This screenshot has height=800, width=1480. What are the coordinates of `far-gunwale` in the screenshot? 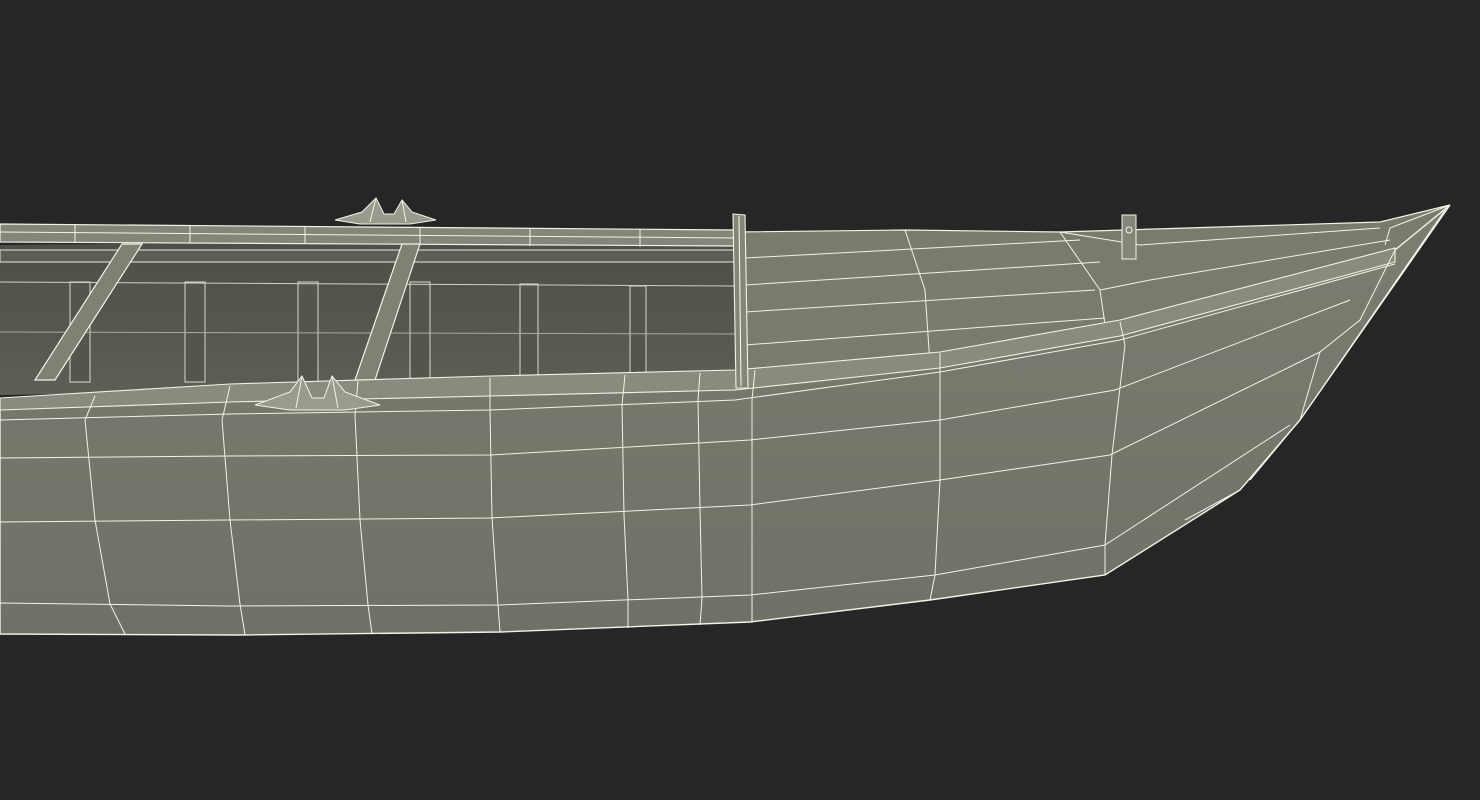 It's located at (368, 235).